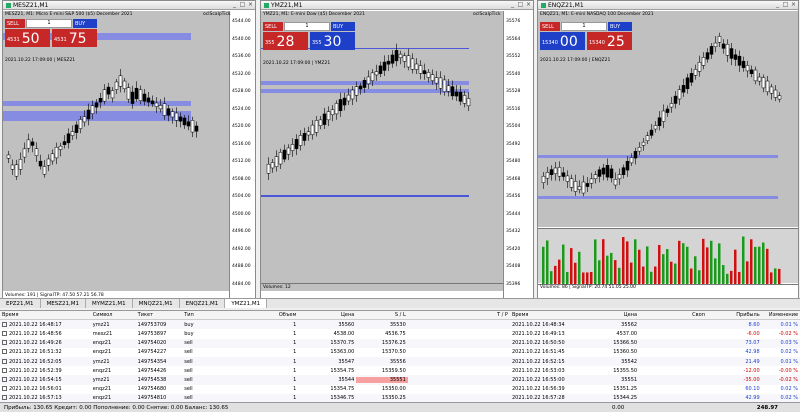 The height and width of the screenshot is (412, 800). Describe the element at coordinates (562, 41) in the screenshot. I see `bid-price: 15340 00` at that location.